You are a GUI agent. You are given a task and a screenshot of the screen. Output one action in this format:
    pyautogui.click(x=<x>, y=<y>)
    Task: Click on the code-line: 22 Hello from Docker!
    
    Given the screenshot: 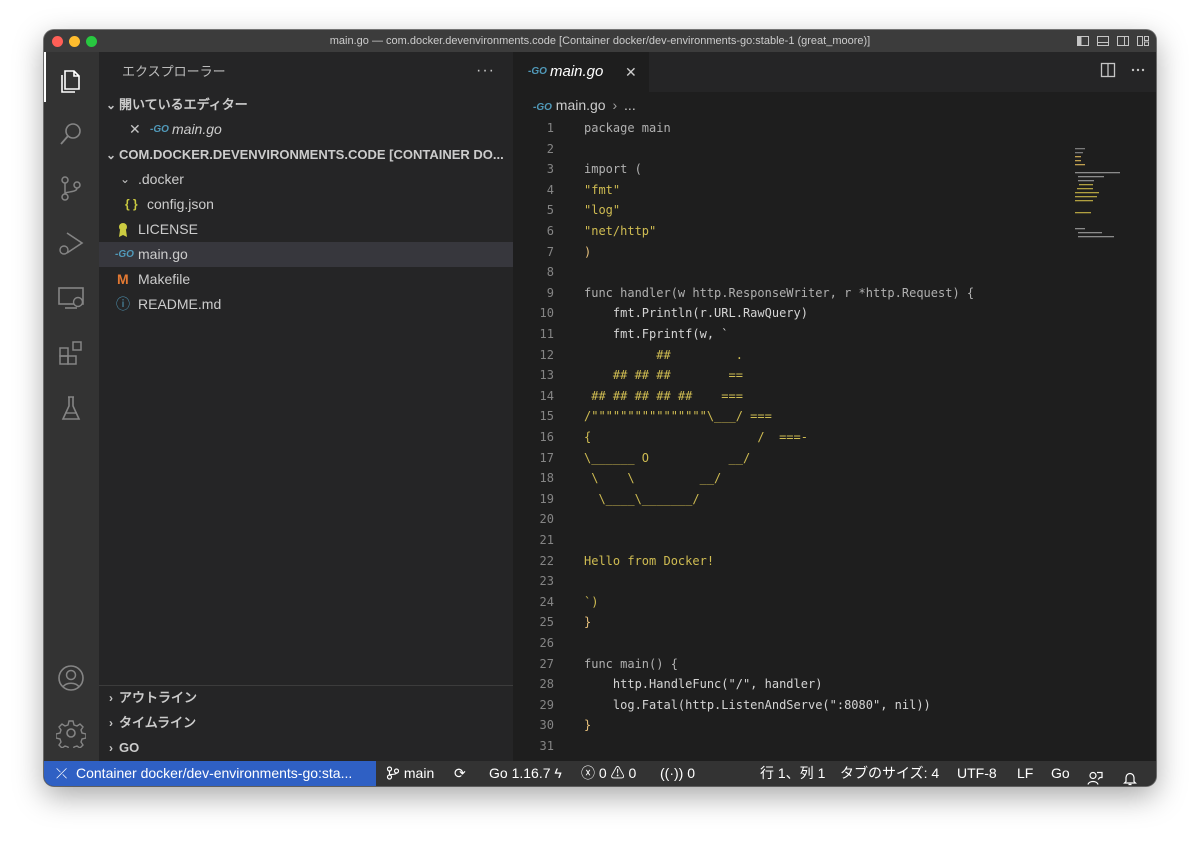 What is the action you would take?
    pyautogui.click(x=793, y=561)
    